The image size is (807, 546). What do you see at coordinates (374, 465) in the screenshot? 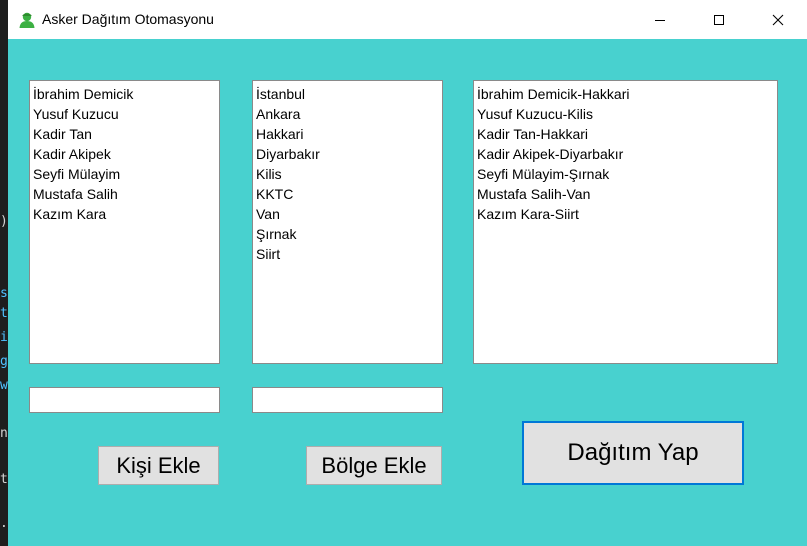
I see `add-region-button: Bölge Ekle` at bounding box center [374, 465].